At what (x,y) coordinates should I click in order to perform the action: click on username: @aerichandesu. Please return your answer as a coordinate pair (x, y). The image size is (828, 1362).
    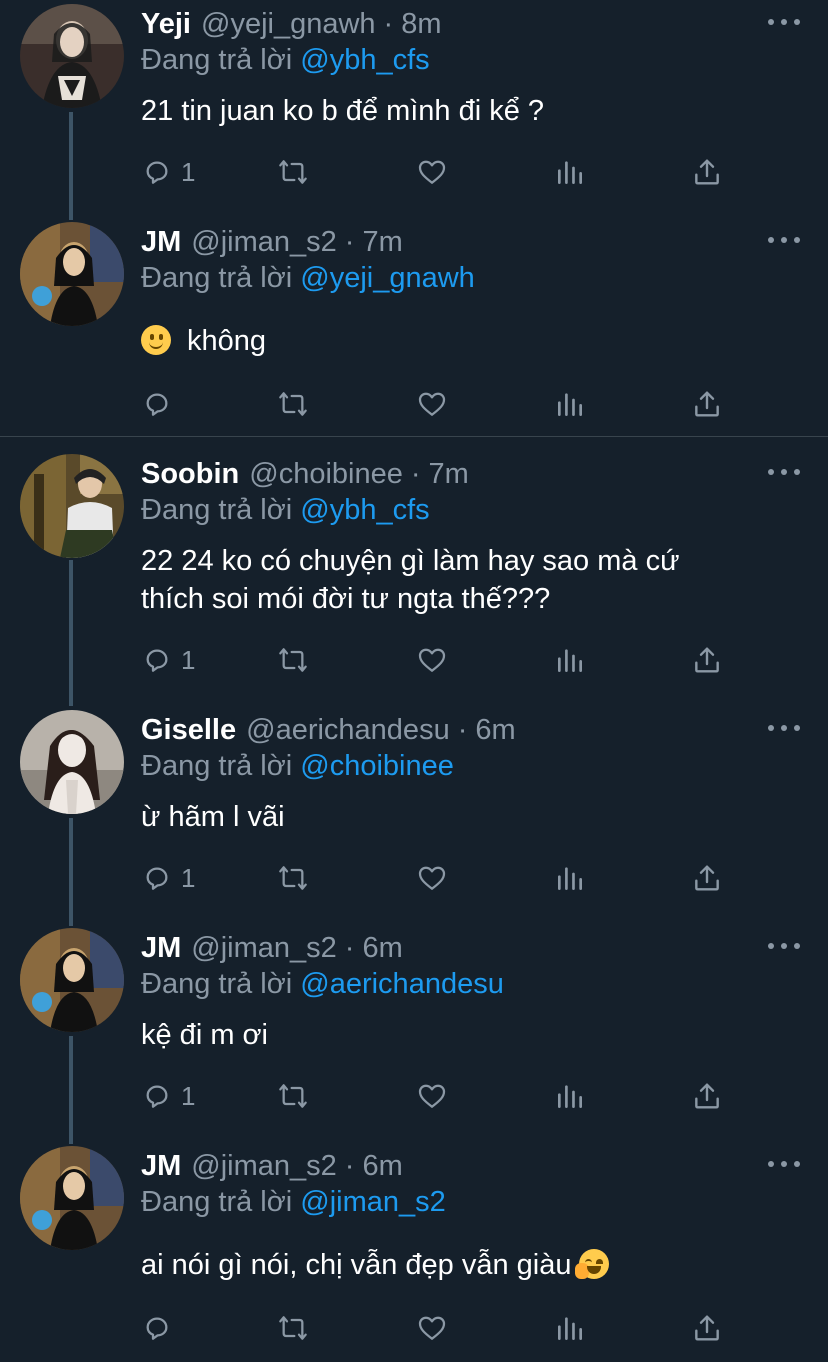
    Looking at the image, I should click on (348, 730).